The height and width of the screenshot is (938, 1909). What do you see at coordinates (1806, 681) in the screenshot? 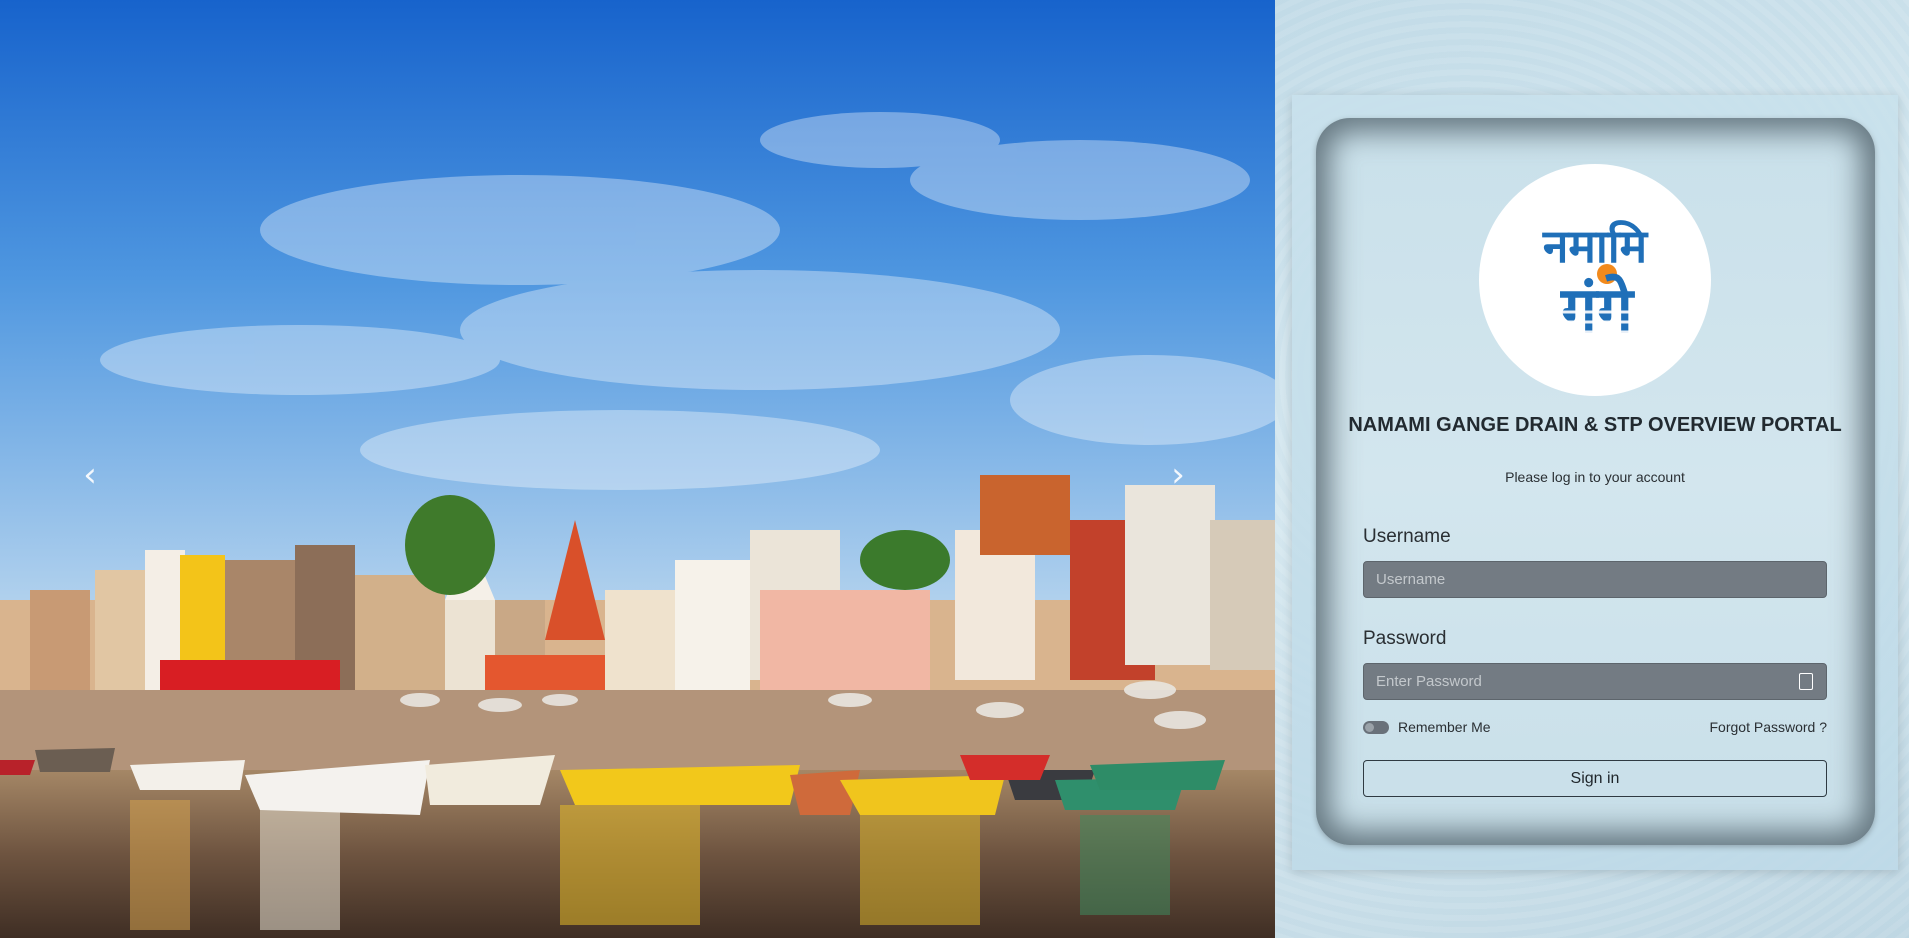
I see `eye-icon` at bounding box center [1806, 681].